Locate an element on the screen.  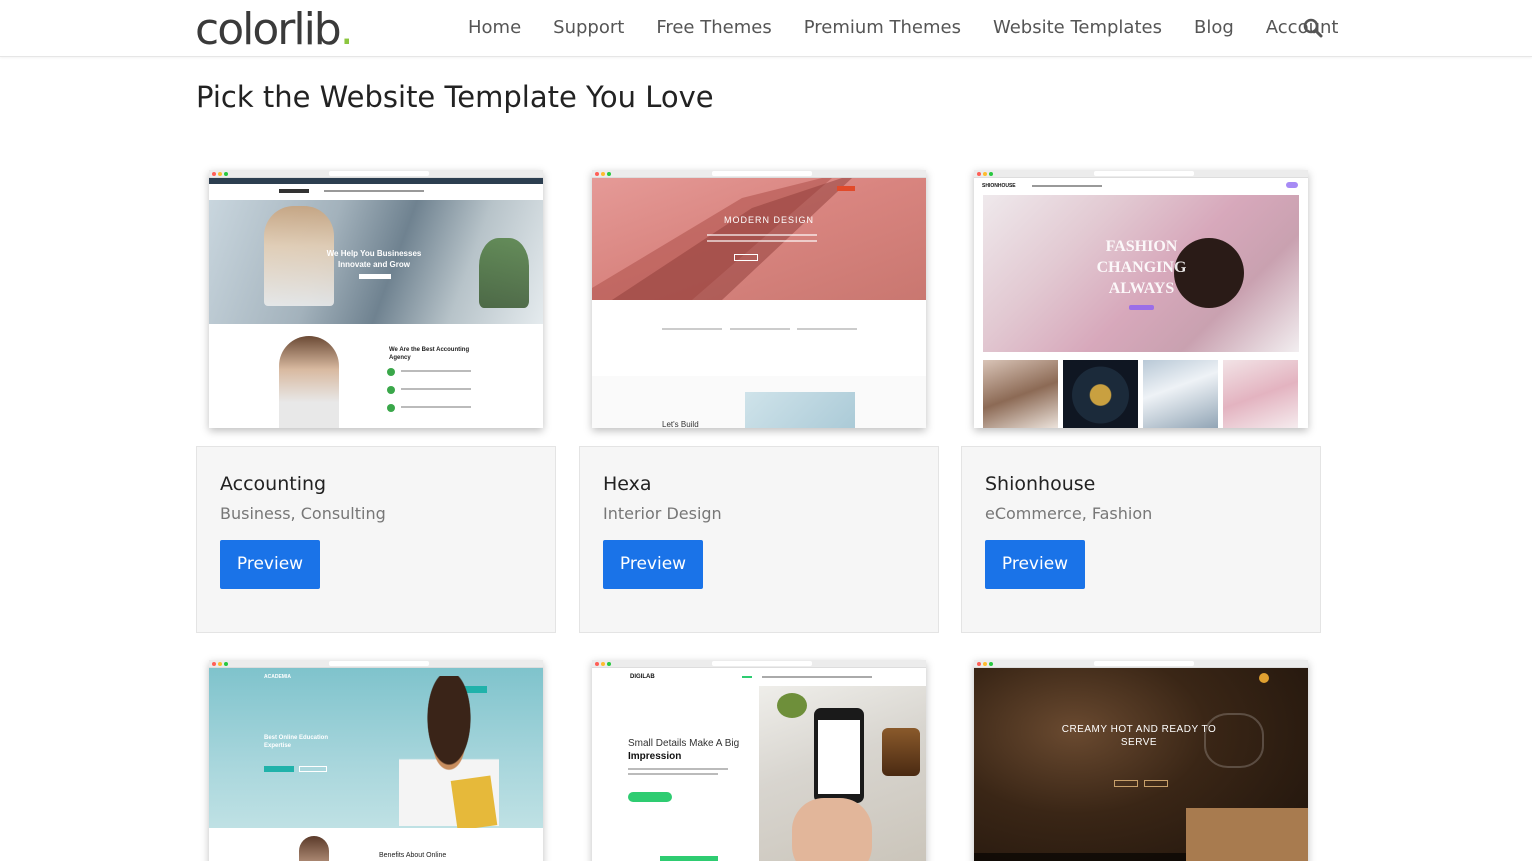
colorlib-logo: colorlib. is located at coordinates (274, 30).